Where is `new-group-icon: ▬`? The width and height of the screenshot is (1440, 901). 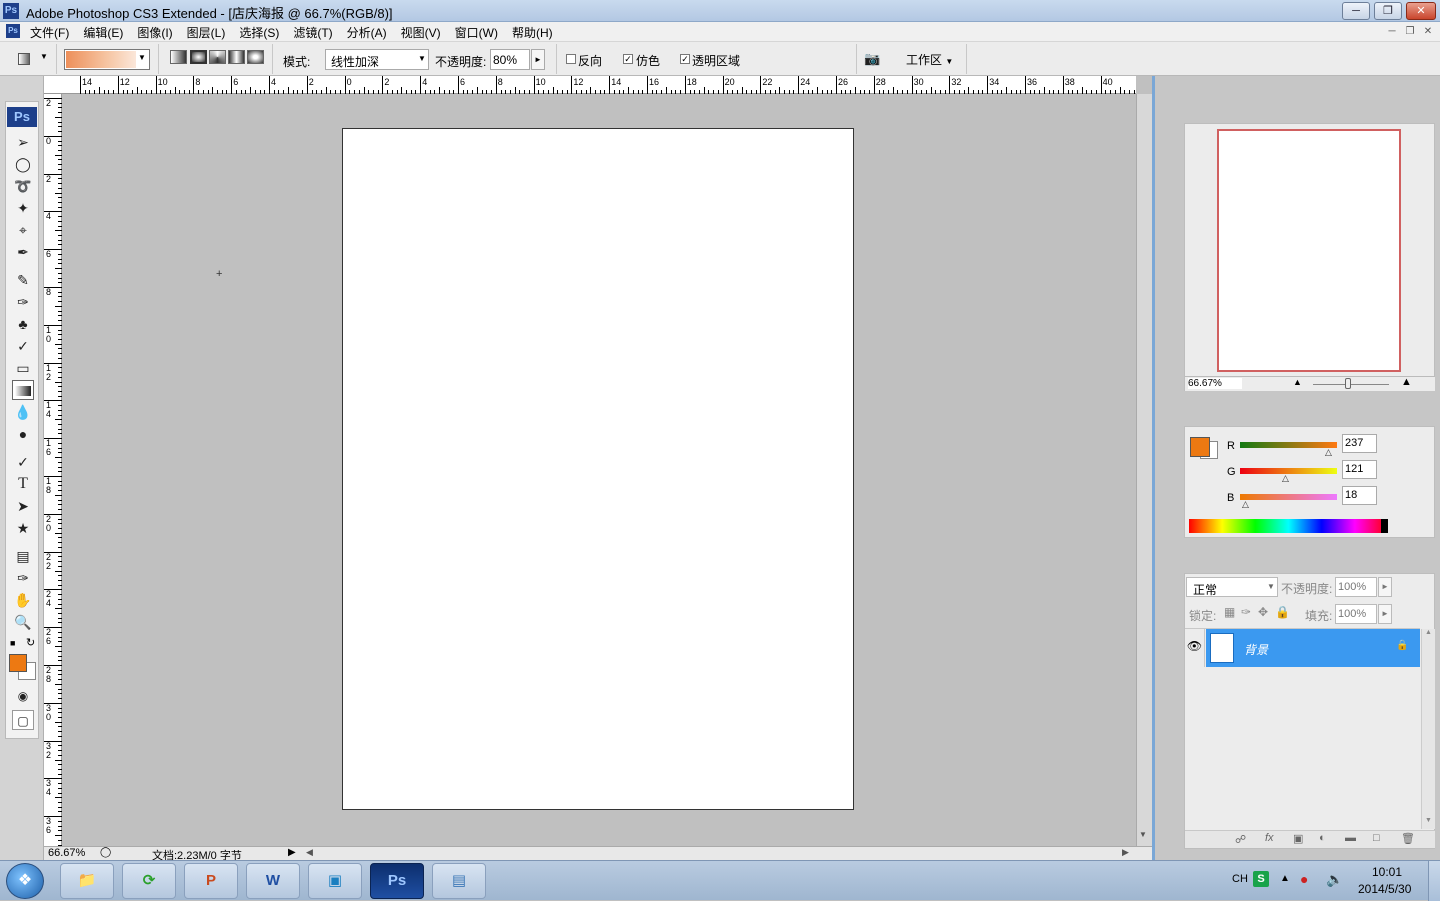
new-group-icon: ▬ is located at coordinates (1350, 838).